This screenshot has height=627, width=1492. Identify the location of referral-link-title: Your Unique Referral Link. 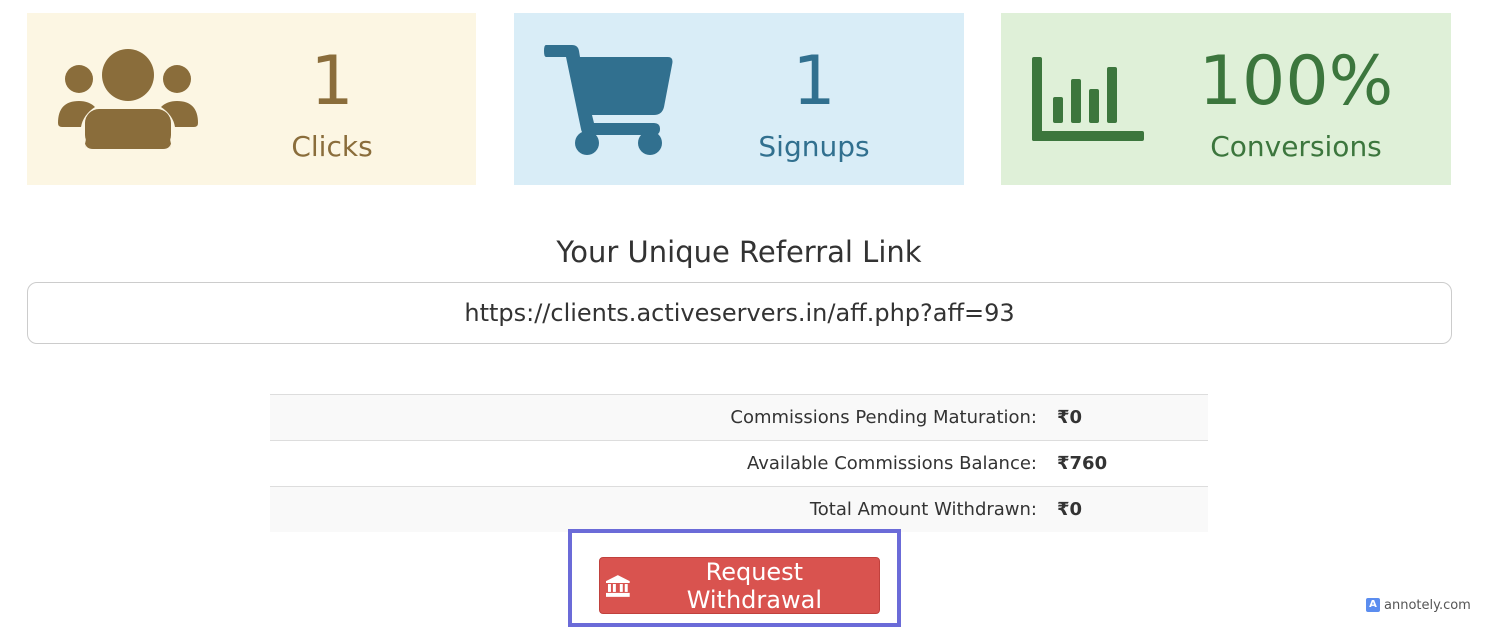
(739, 252).